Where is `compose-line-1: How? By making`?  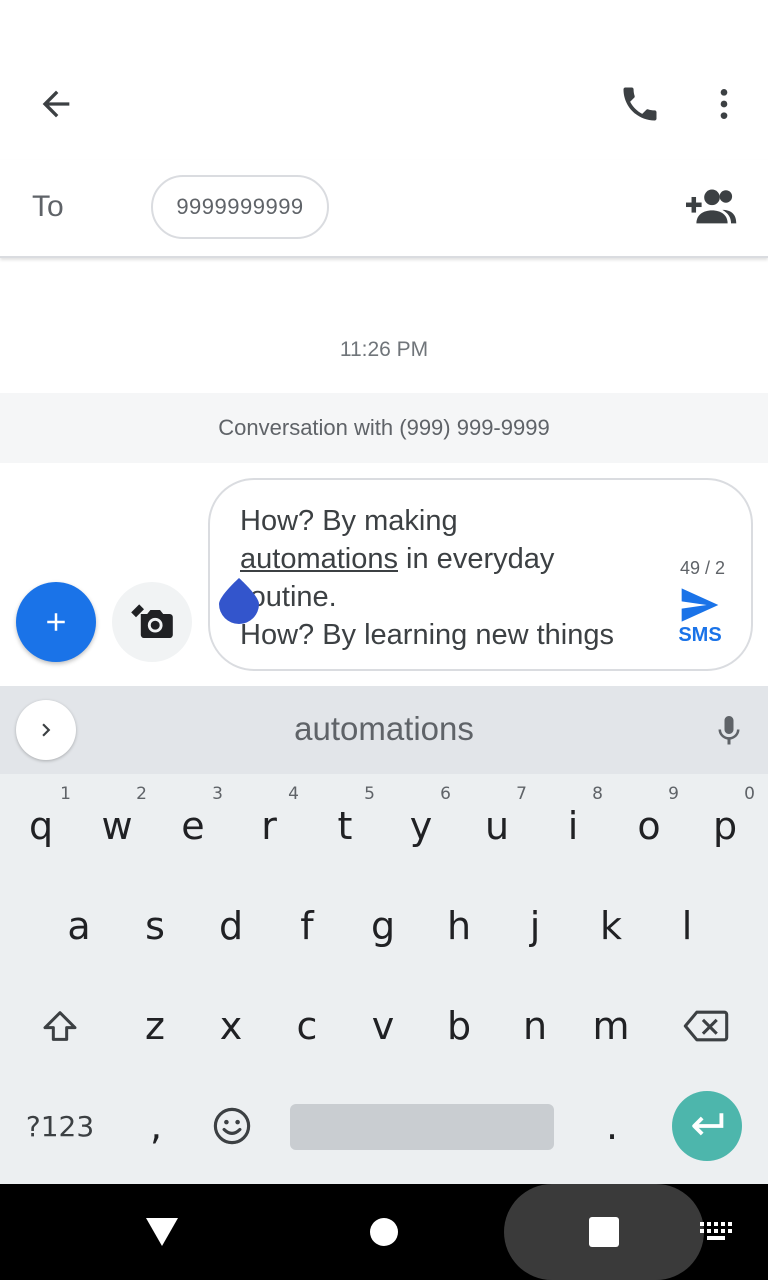
compose-line-1: How? By making is located at coordinates (349, 521).